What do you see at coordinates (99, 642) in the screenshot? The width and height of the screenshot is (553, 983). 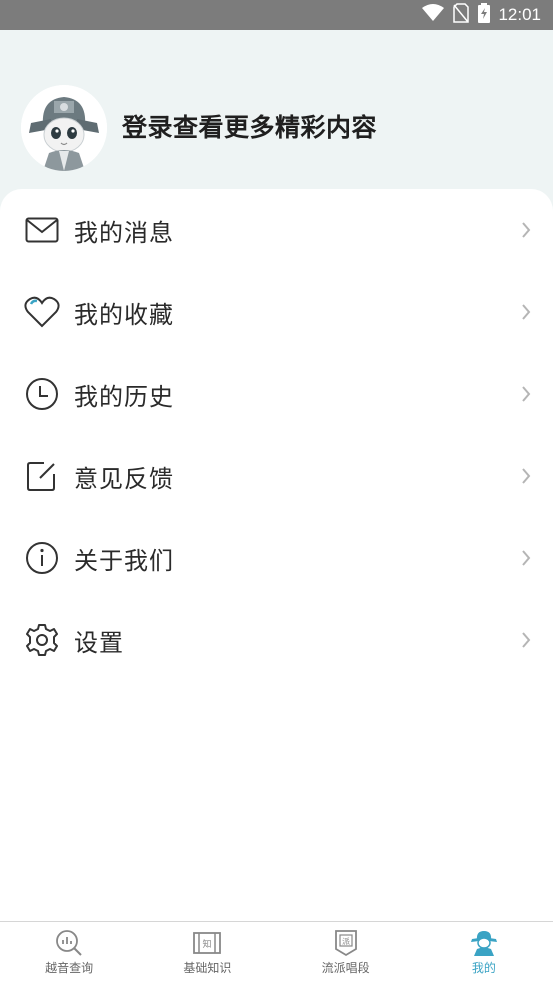 I see `menu-item-label: 设置` at bounding box center [99, 642].